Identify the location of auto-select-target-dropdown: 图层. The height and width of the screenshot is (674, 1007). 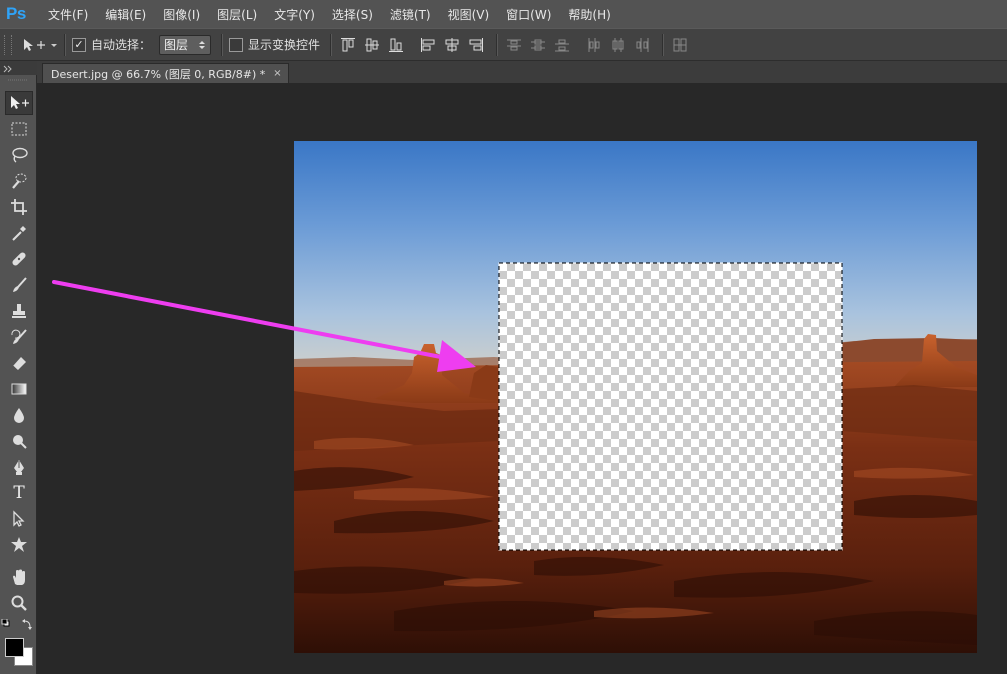
(185, 44).